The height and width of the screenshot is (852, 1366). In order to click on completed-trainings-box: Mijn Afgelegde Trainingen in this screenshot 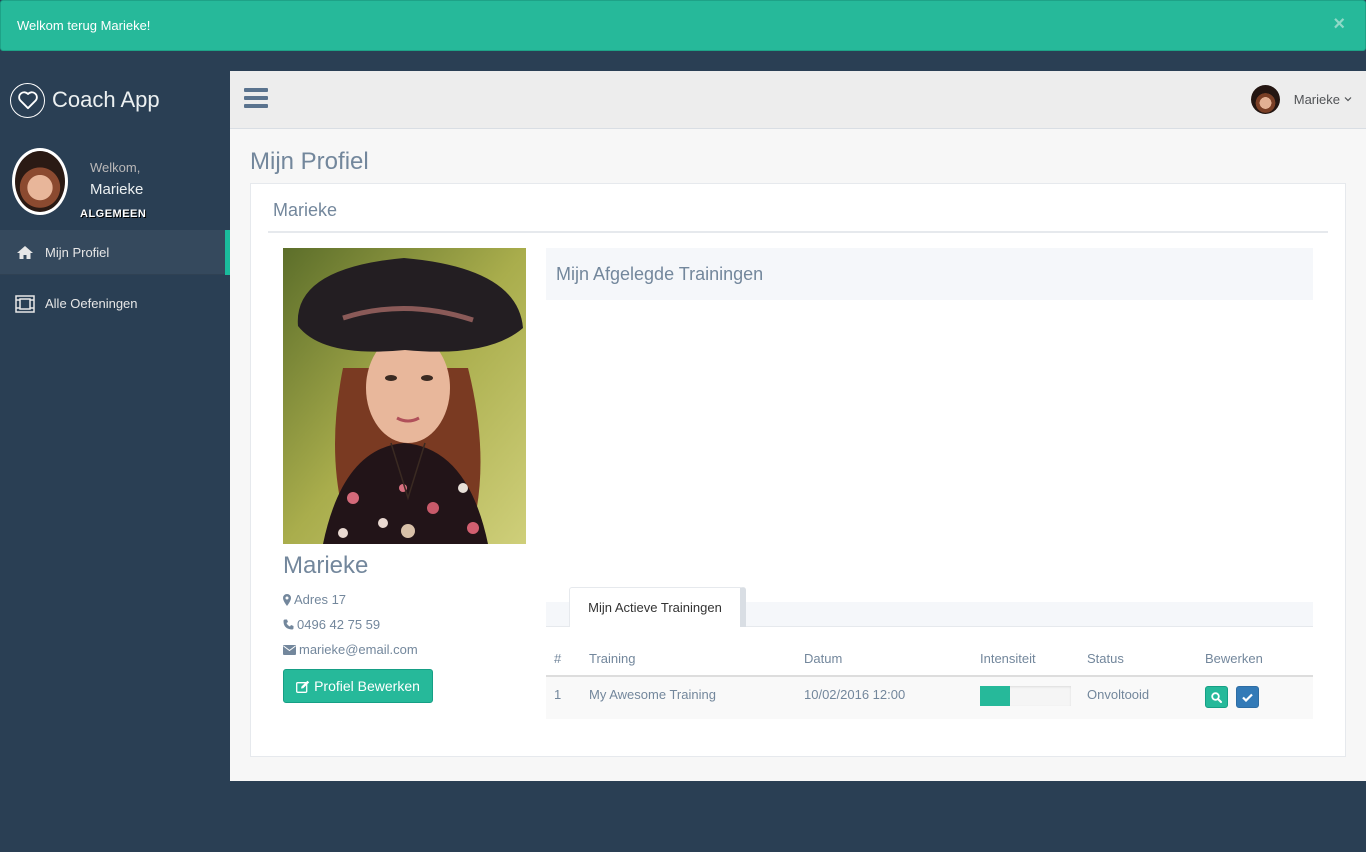, I will do `click(929, 274)`.